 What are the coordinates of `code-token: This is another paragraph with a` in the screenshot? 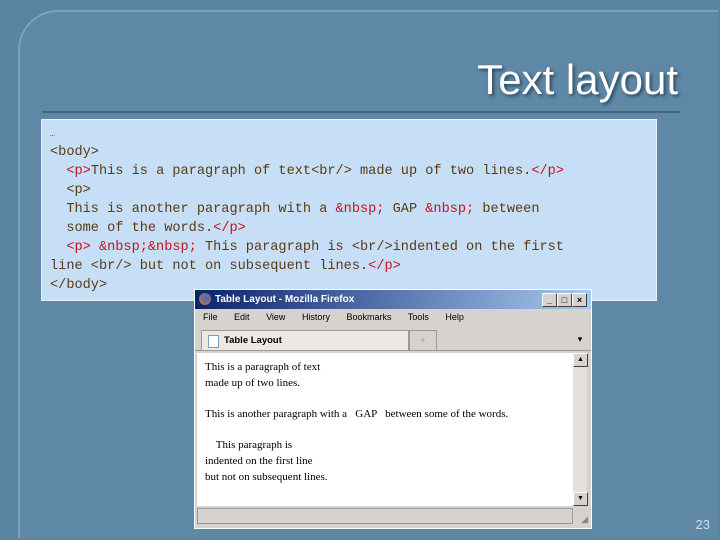 It's located at (193, 209).